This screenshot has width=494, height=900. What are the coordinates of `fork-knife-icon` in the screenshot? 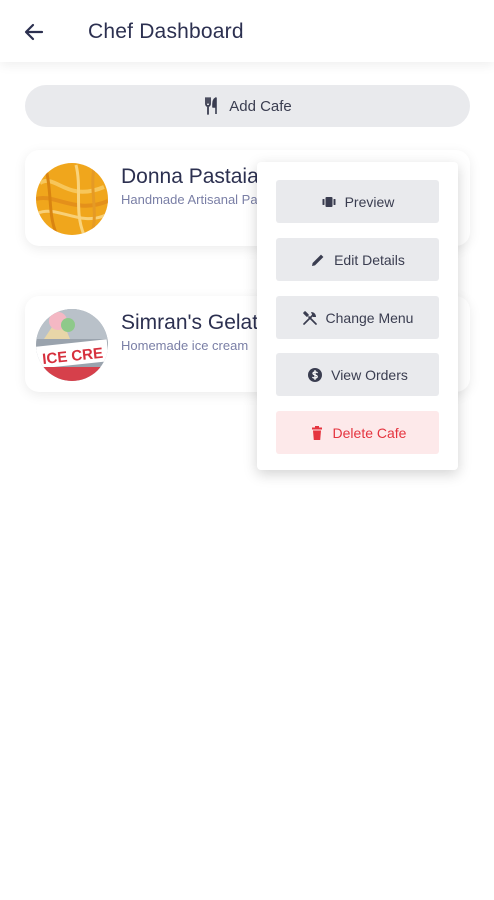 It's located at (212, 106).